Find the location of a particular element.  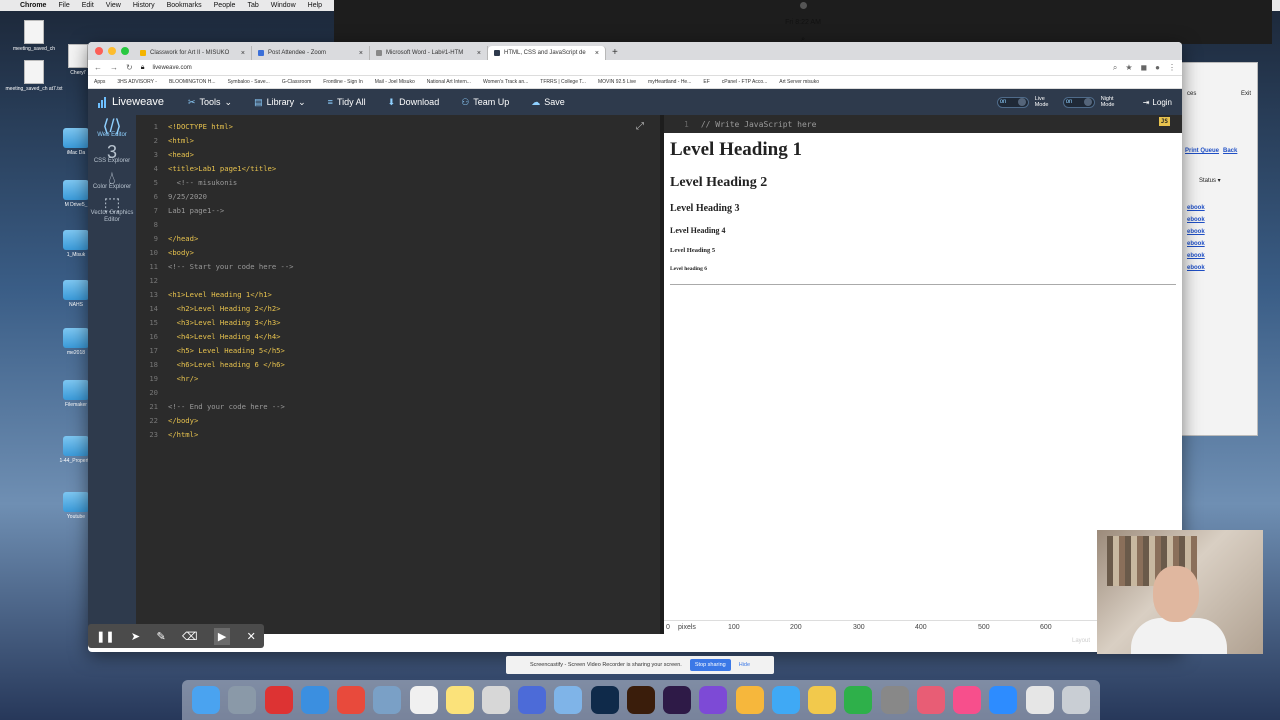

menu-help: Help is located at coordinates (315, 5).